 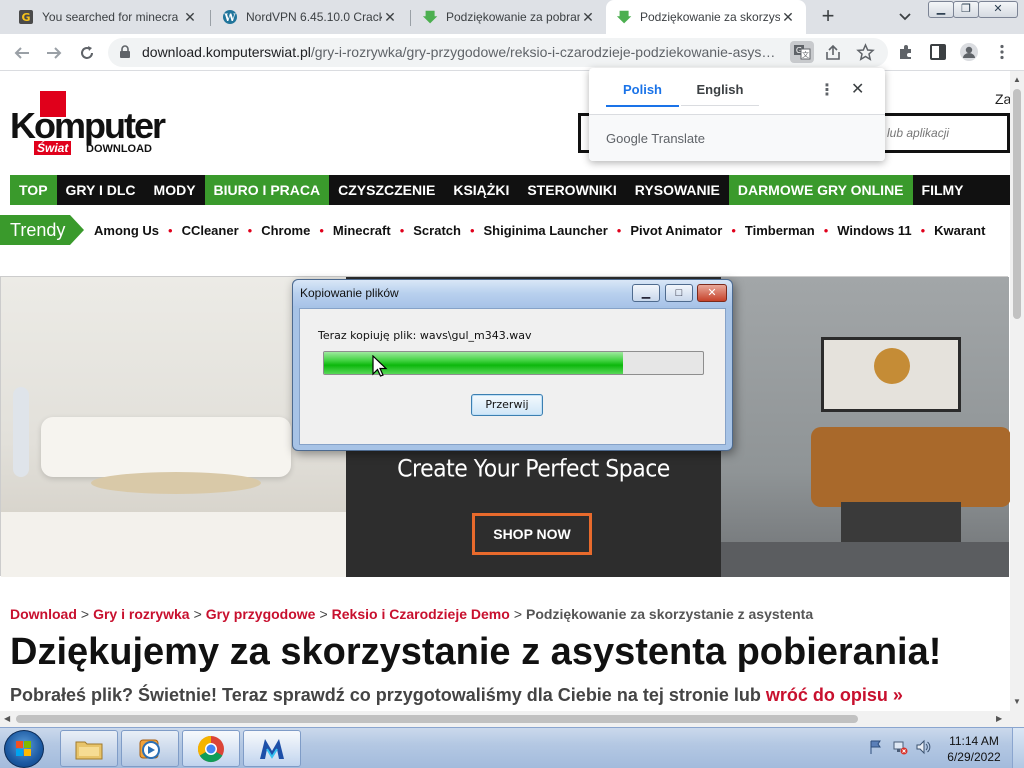 What do you see at coordinates (210, 230) in the screenshot?
I see `trendy-link: CCleaner` at bounding box center [210, 230].